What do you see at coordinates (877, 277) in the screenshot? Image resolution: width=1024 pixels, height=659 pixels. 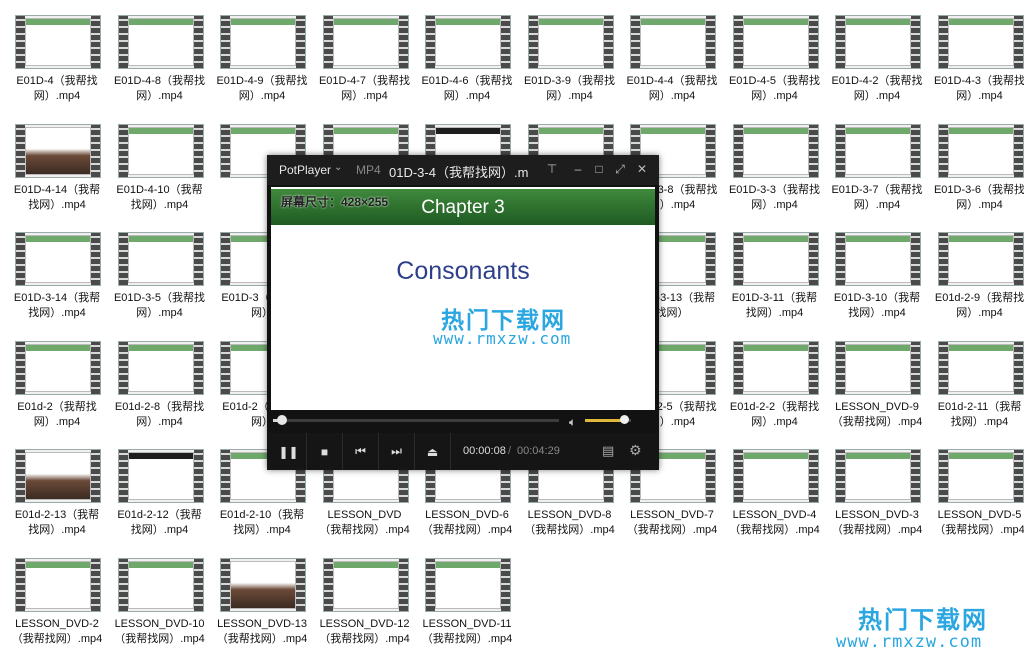 I see `file-item: E01D-3-10（我帮找网）.mp4` at bounding box center [877, 277].